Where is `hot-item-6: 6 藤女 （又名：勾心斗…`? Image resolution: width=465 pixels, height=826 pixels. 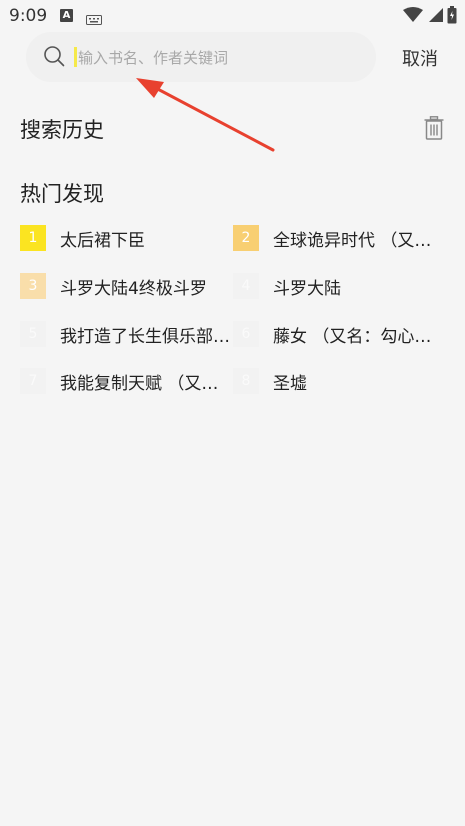
hot-item-6: 6 藤女 （又名：勾心斗… is located at coordinates (338, 334).